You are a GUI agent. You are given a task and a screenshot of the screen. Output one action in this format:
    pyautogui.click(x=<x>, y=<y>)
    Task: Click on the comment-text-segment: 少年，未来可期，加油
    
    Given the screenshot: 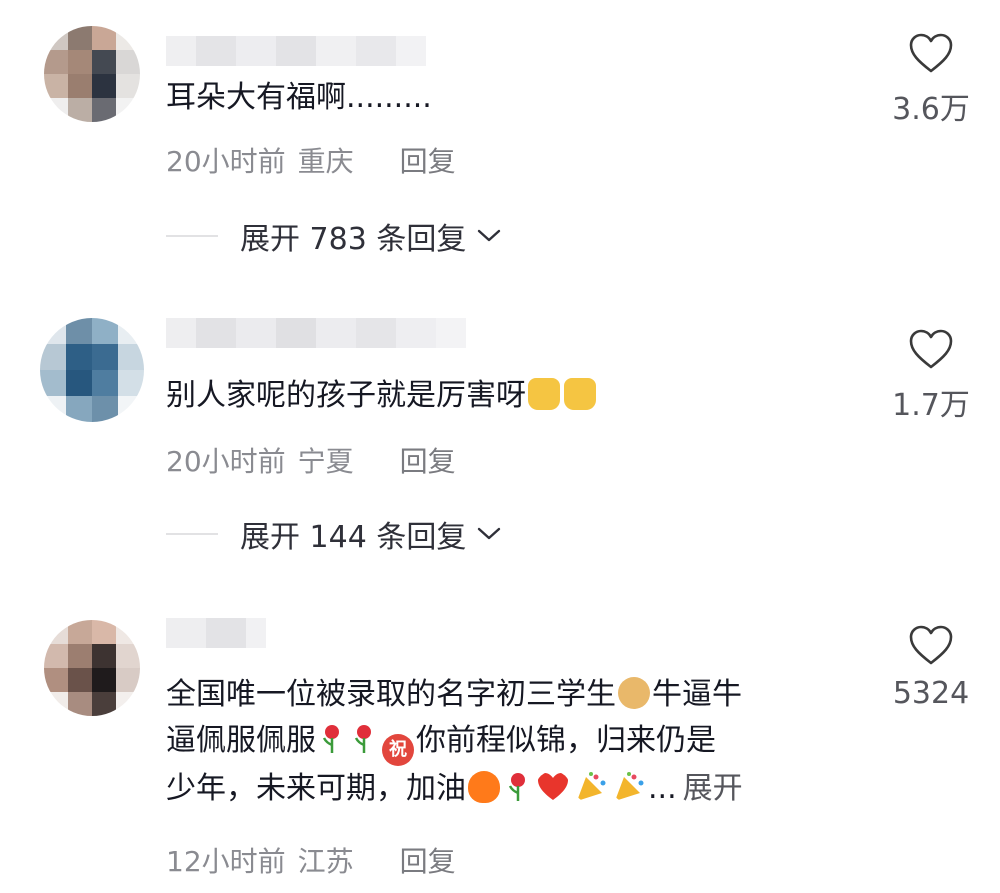 What is the action you would take?
    pyautogui.click(x=316, y=788)
    